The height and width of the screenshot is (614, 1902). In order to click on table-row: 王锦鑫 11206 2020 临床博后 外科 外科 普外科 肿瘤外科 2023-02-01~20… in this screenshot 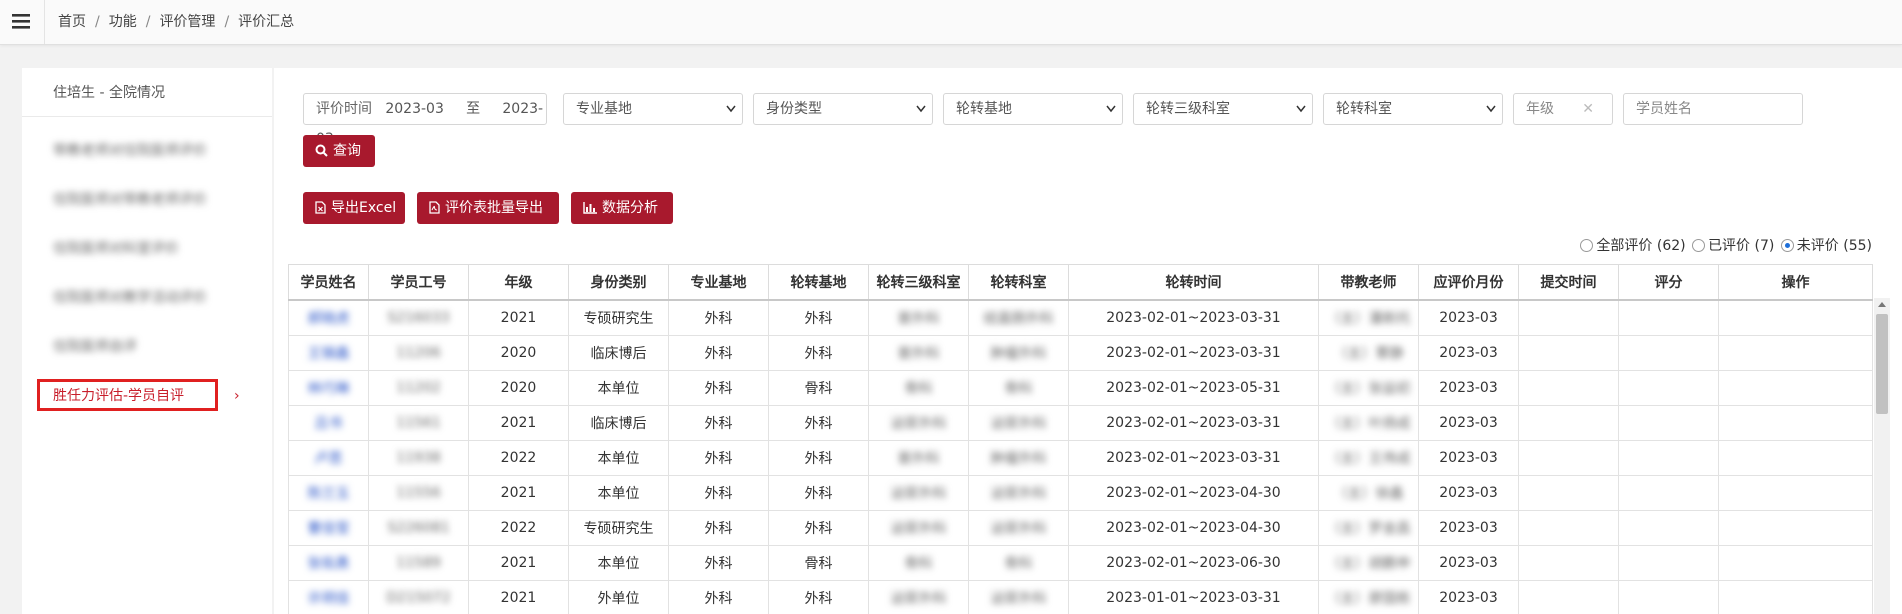, I will do `click(1080, 353)`.